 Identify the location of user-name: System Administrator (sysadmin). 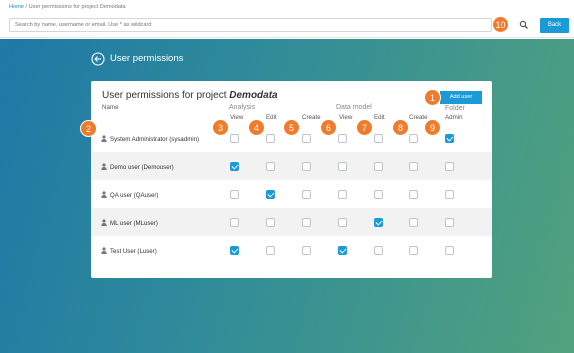
(150, 139).